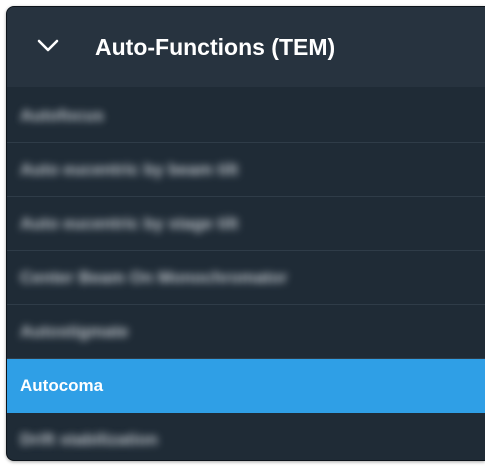  Describe the element at coordinates (246, 436) in the screenshot. I see `list-item-drift-stabilization: Drift stabilization` at that location.